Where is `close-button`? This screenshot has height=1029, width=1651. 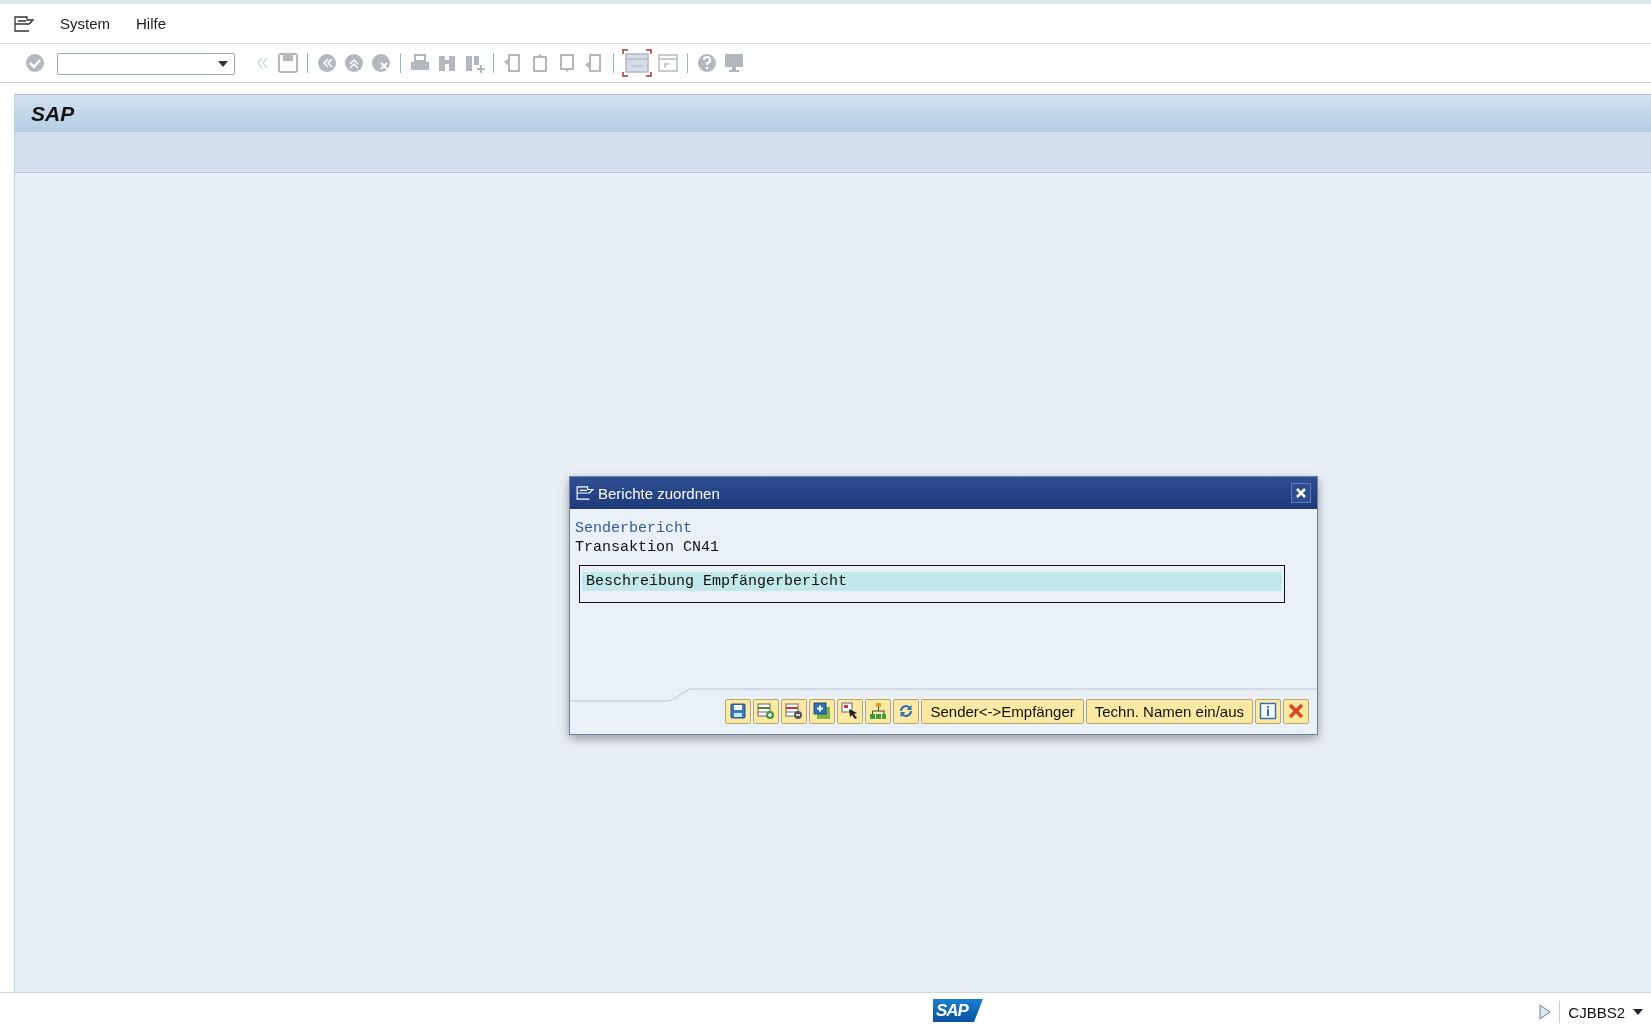 close-button is located at coordinates (1301, 493).